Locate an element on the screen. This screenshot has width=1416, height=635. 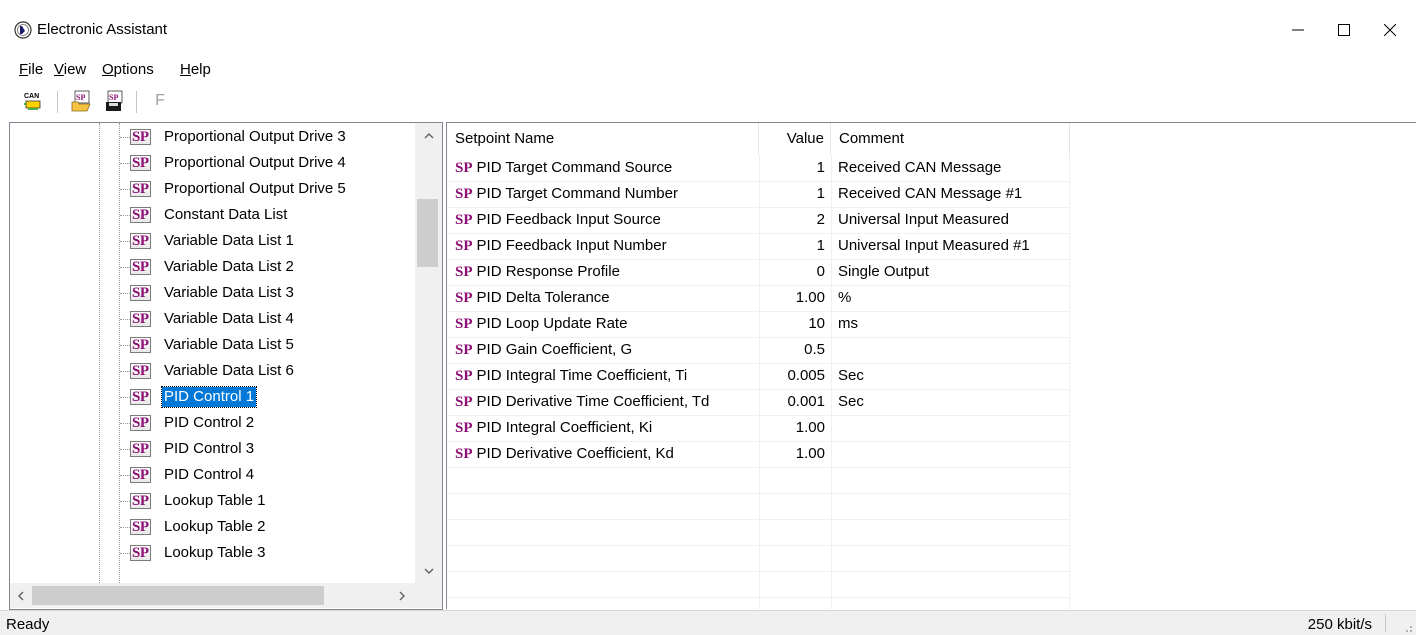
scroll-down-arrow is located at coordinates (428, 571).